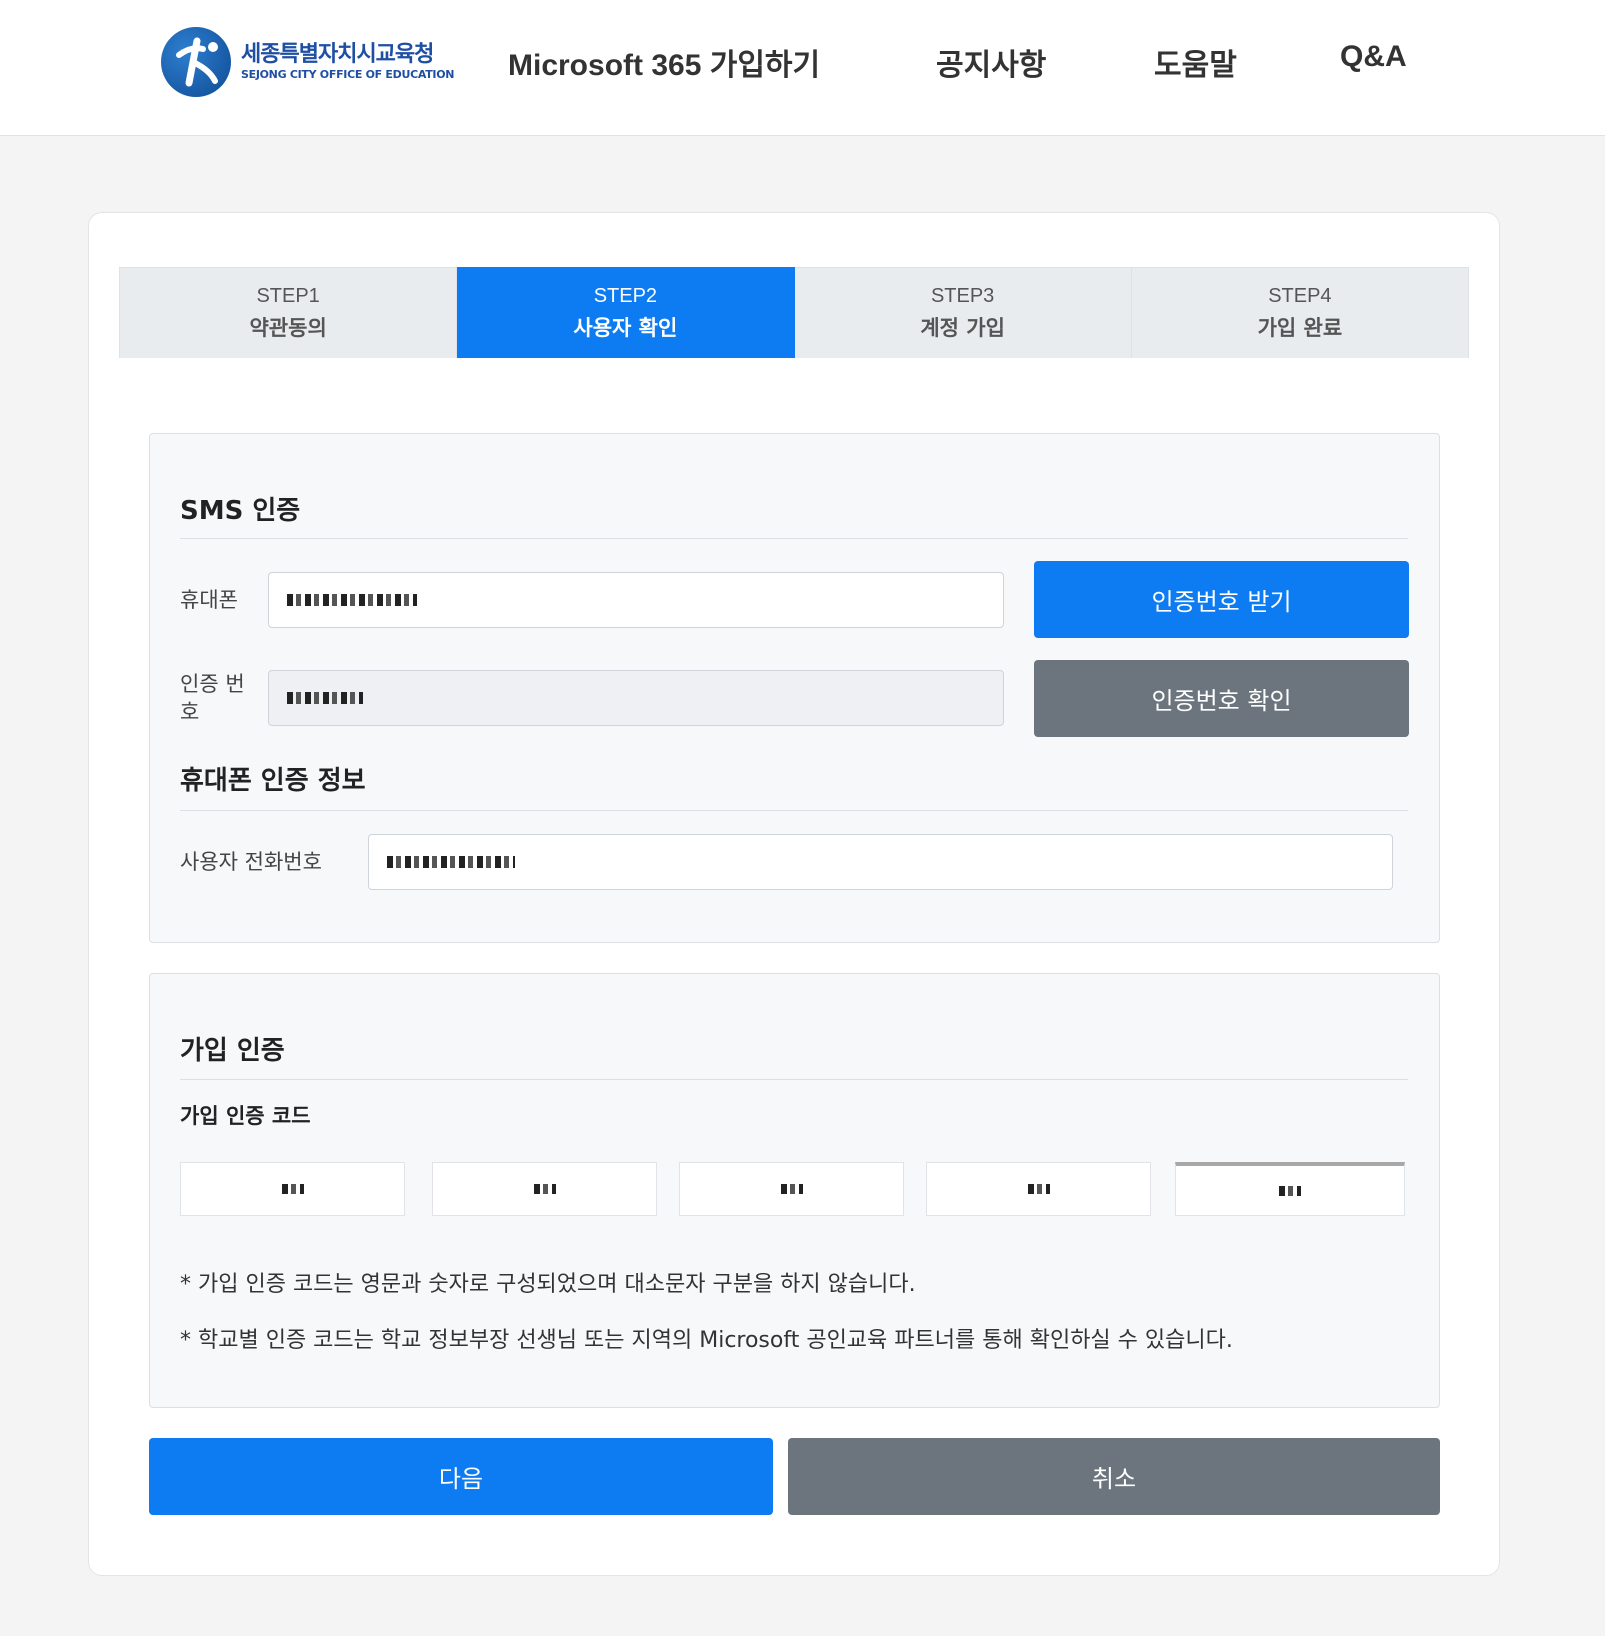  What do you see at coordinates (1300, 296) in the screenshot?
I see `step-number: STEP4` at bounding box center [1300, 296].